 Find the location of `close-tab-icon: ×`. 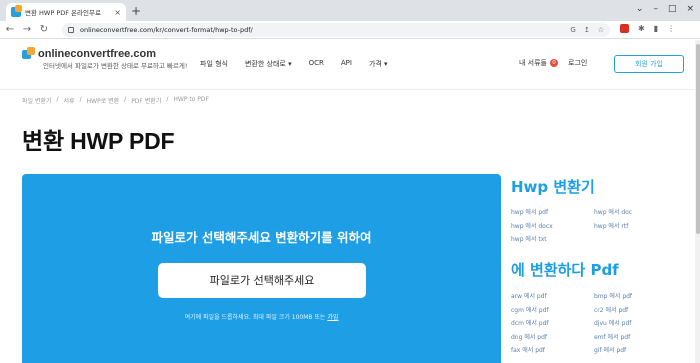

close-tab-icon: × is located at coordinates (117, 12).